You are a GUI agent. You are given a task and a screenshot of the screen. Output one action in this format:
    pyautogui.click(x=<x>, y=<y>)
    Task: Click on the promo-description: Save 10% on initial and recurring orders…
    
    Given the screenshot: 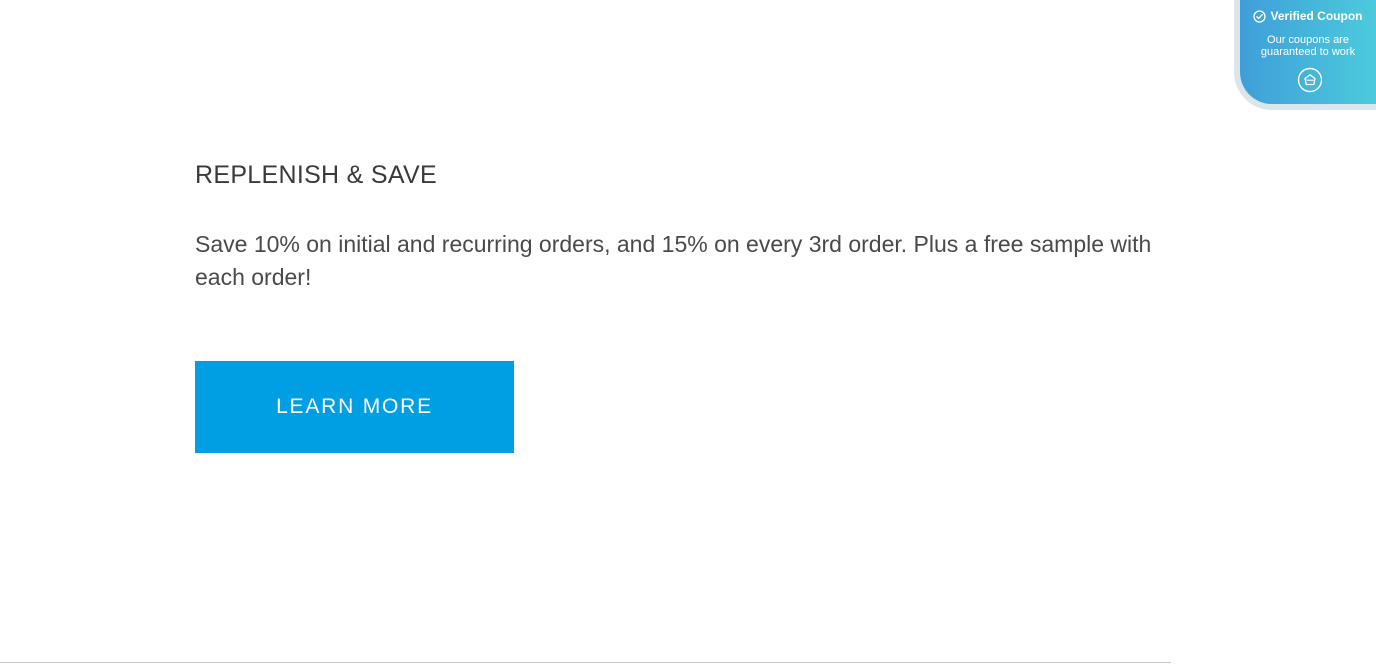 What is the action you would take?
    pyautogui.click(x=673, y=260)
    